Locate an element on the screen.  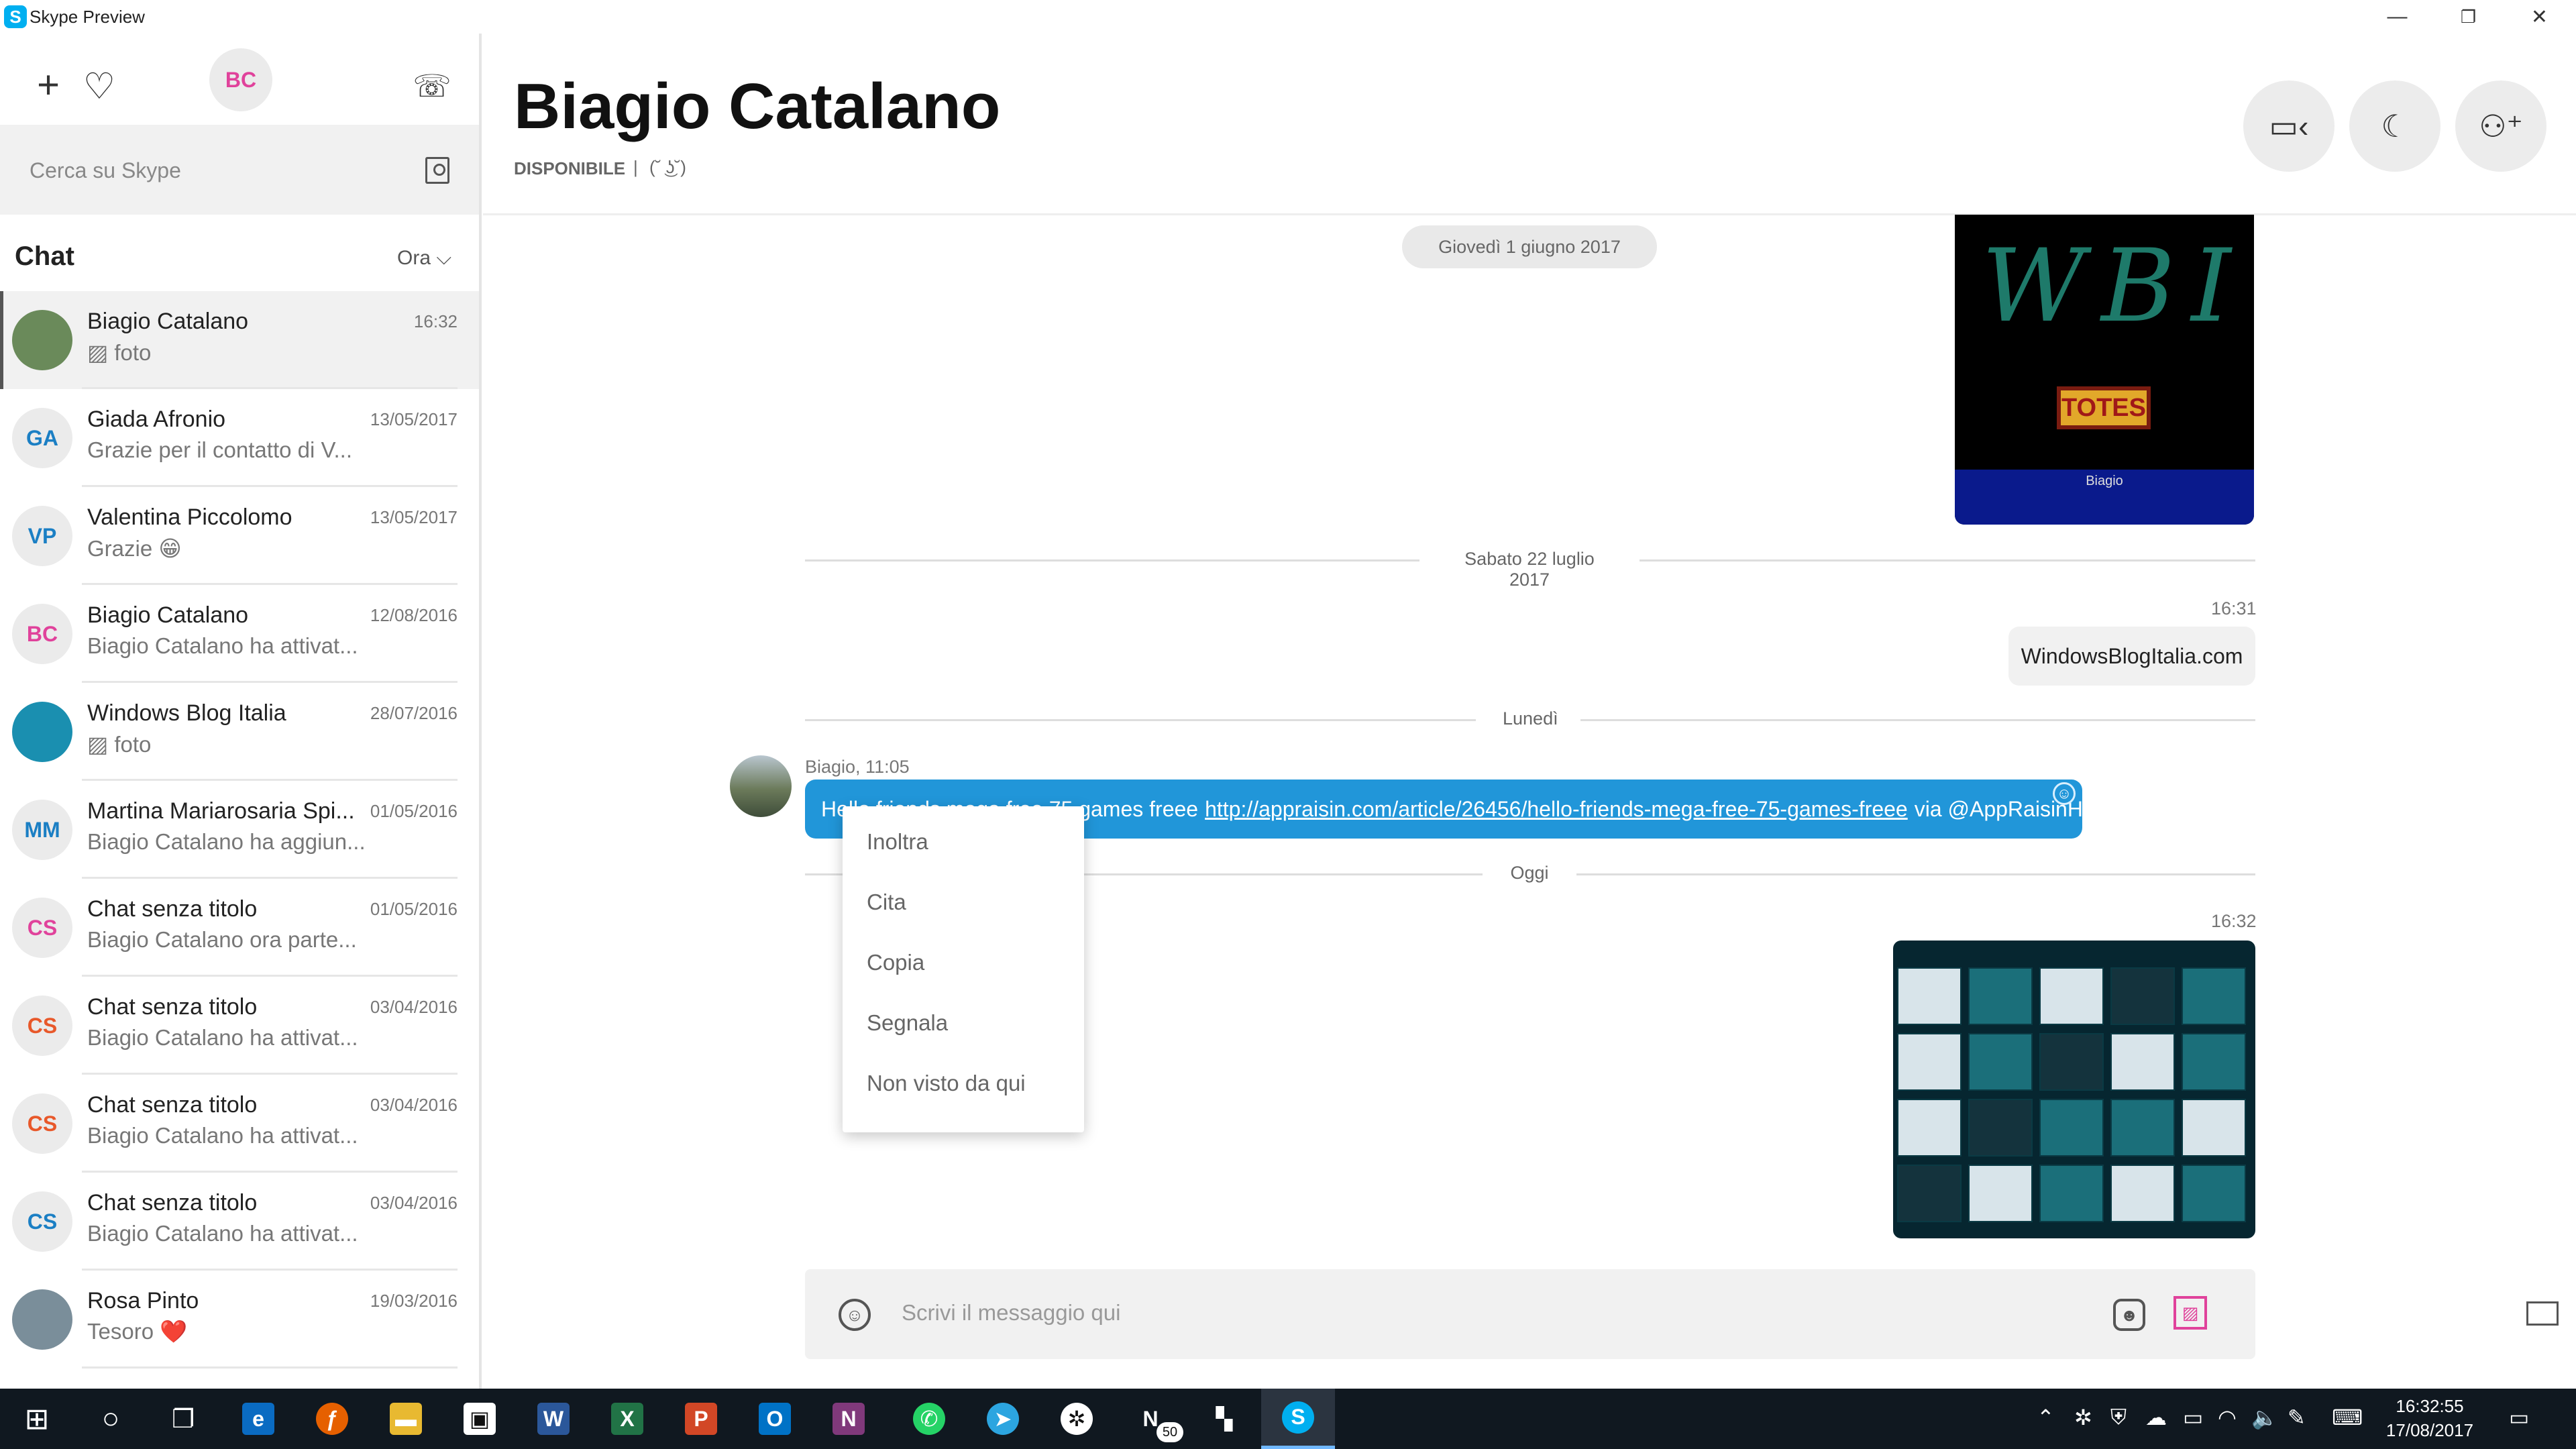
chat-list-item: VP Valentina Piccolomo 13/05/2017 Grazie 😁 is located at coordinates (239, 536).